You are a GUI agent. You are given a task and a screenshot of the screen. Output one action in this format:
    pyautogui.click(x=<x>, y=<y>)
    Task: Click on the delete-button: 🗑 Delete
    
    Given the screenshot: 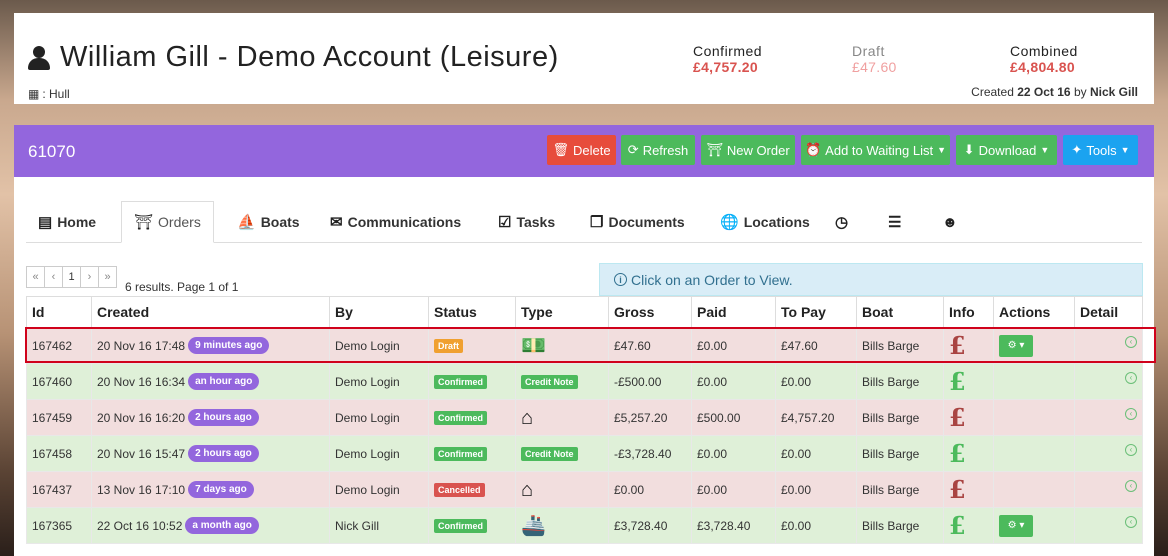 What is the action you would take?
    pyautogui.click(x=581, y=150)
    